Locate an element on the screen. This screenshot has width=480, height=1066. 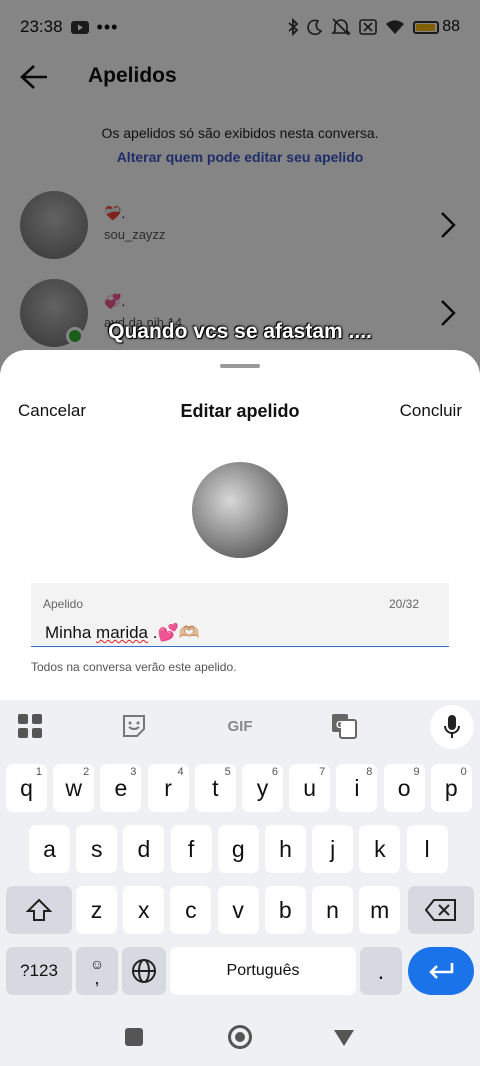
enter-key is located at coordinates (441, 971).